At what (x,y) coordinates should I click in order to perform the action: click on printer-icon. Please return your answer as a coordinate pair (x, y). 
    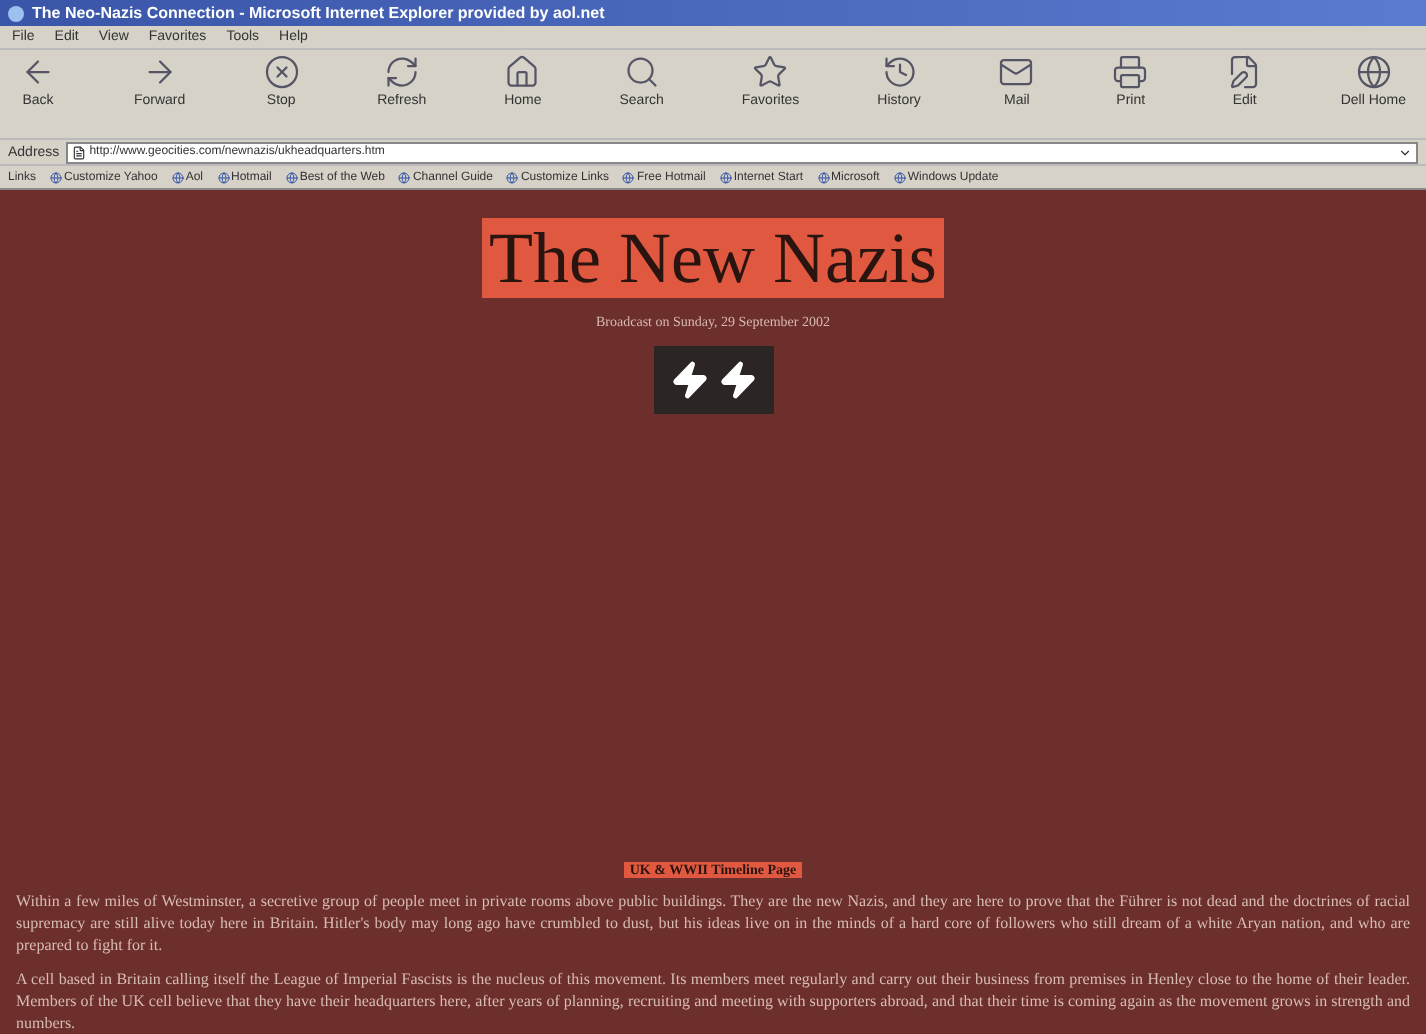
    Looking at the image, I should click on (1130, 72).